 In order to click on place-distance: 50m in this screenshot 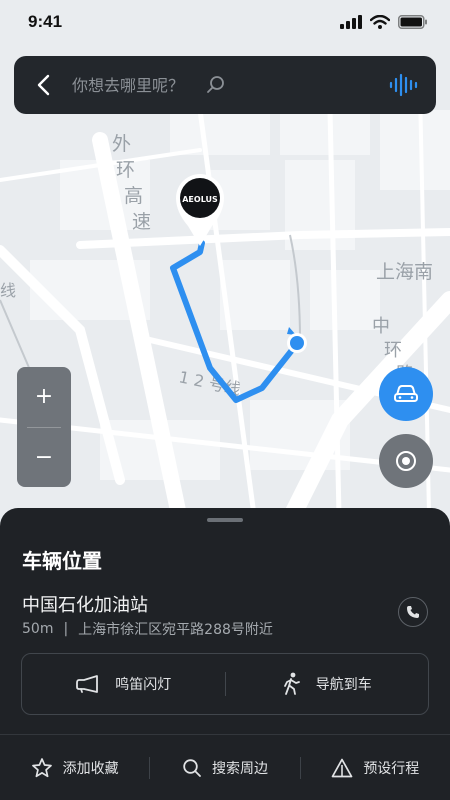, I will do `click(38, 629)`.